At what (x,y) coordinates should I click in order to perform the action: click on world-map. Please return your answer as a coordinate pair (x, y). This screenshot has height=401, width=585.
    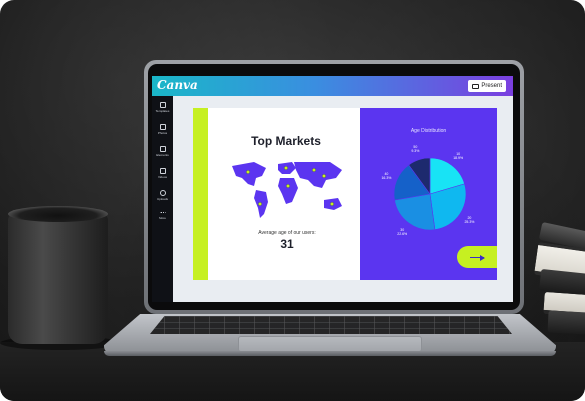
    Looking at the image, I should click on (287, 190).